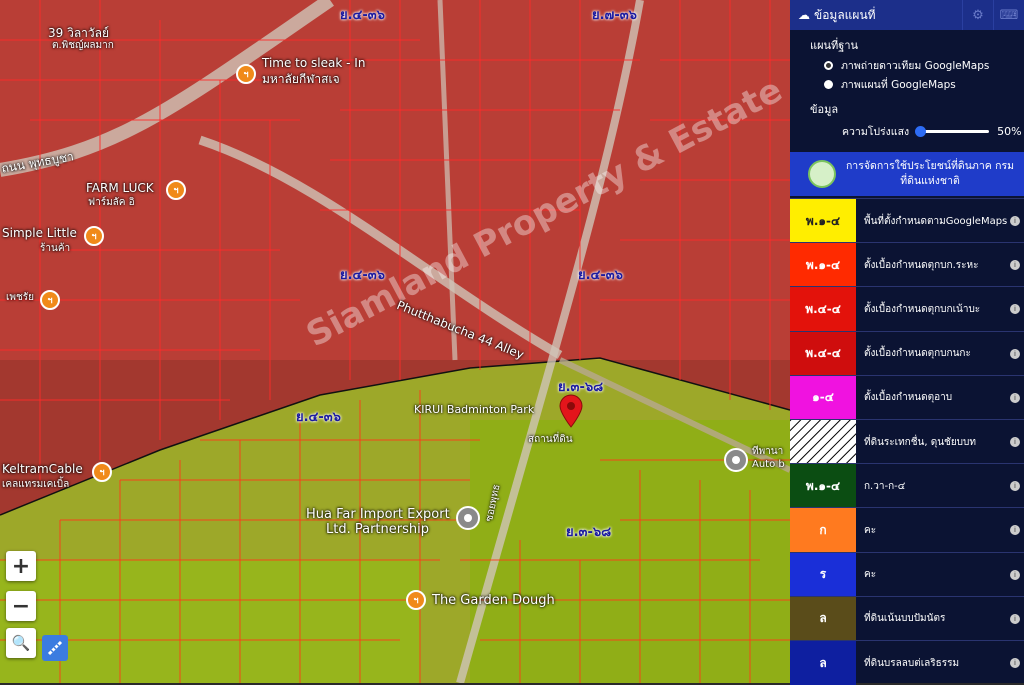 This screenshot has height=685, width=1024. I want to click on legend-swatch, so click(823, 442).